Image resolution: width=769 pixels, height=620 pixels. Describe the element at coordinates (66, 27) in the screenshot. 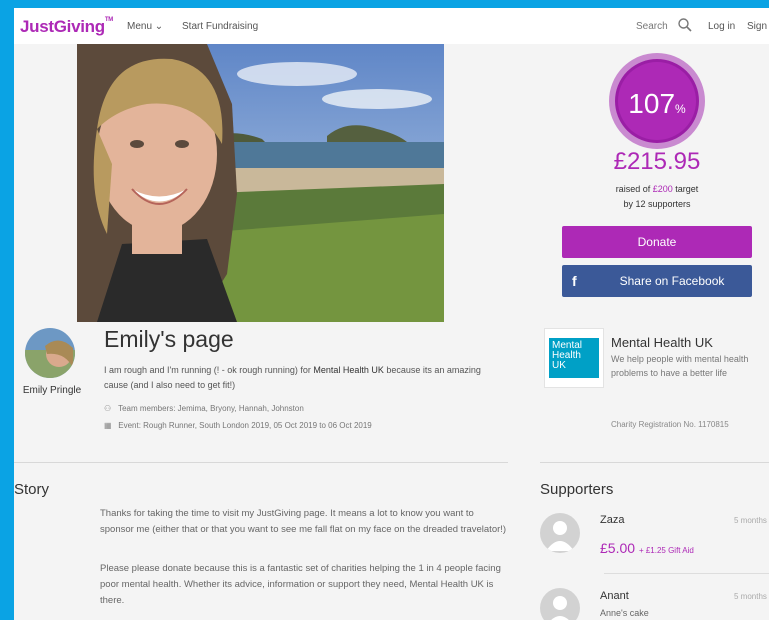

I see `justgiving-logo: JustGivingTM` at that location.